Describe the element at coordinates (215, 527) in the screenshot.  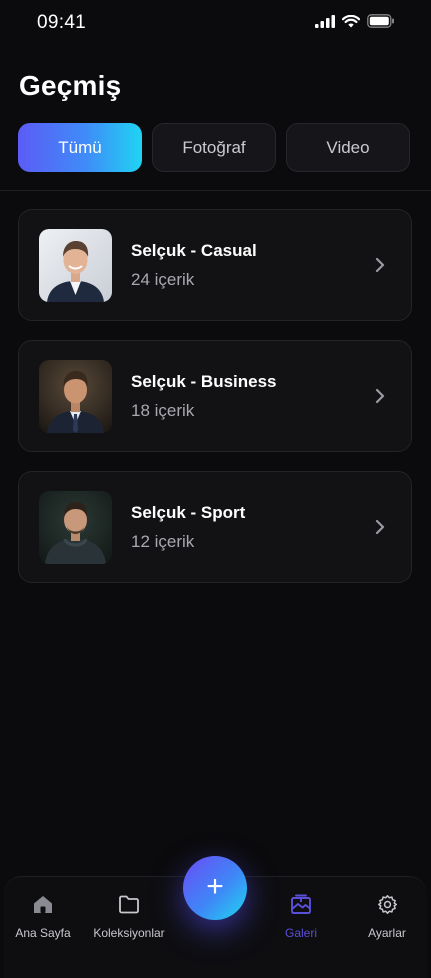
I see `album-card-sport: Selçuk - Sport 12 içerik` at that location.